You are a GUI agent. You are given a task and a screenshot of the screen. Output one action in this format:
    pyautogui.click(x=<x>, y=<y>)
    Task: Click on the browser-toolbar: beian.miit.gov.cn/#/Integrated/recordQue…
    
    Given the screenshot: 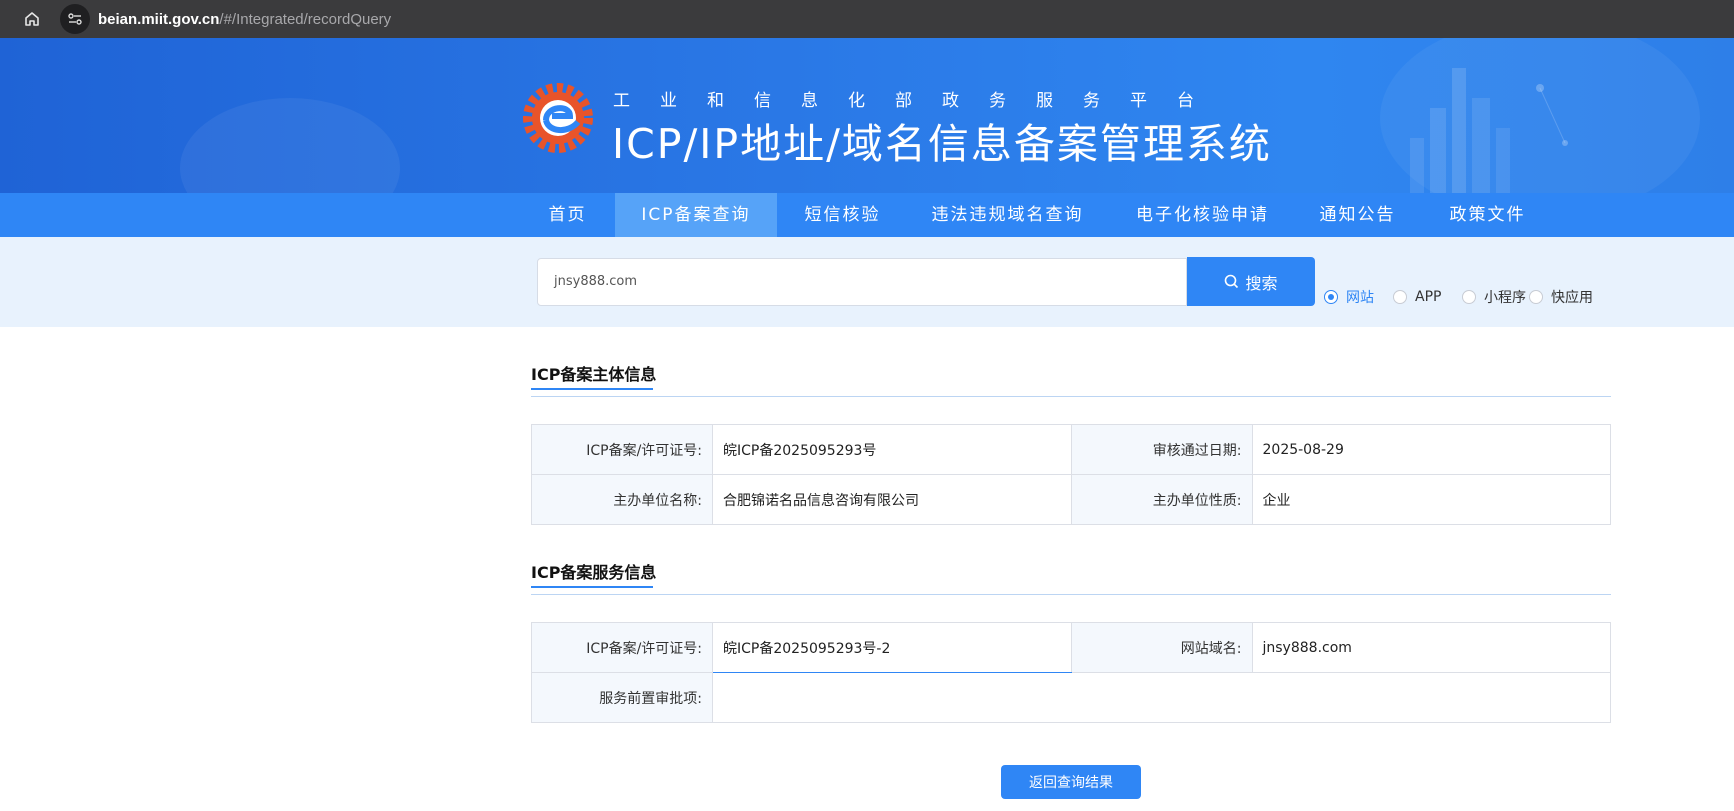 What is the action you would take?
    pyautogui.click(x=867, y=19)
    